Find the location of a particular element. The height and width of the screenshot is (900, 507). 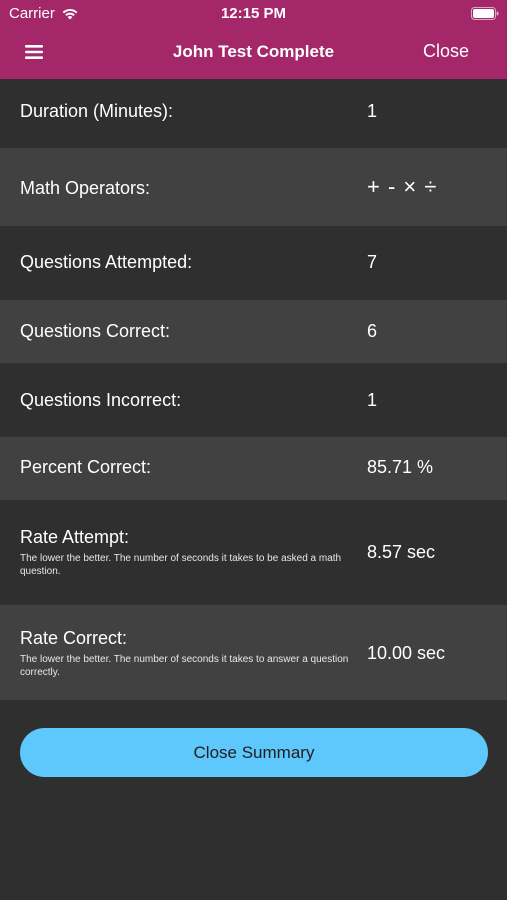

row-label: Rate Attempt: is located at coordinates (75, 537).